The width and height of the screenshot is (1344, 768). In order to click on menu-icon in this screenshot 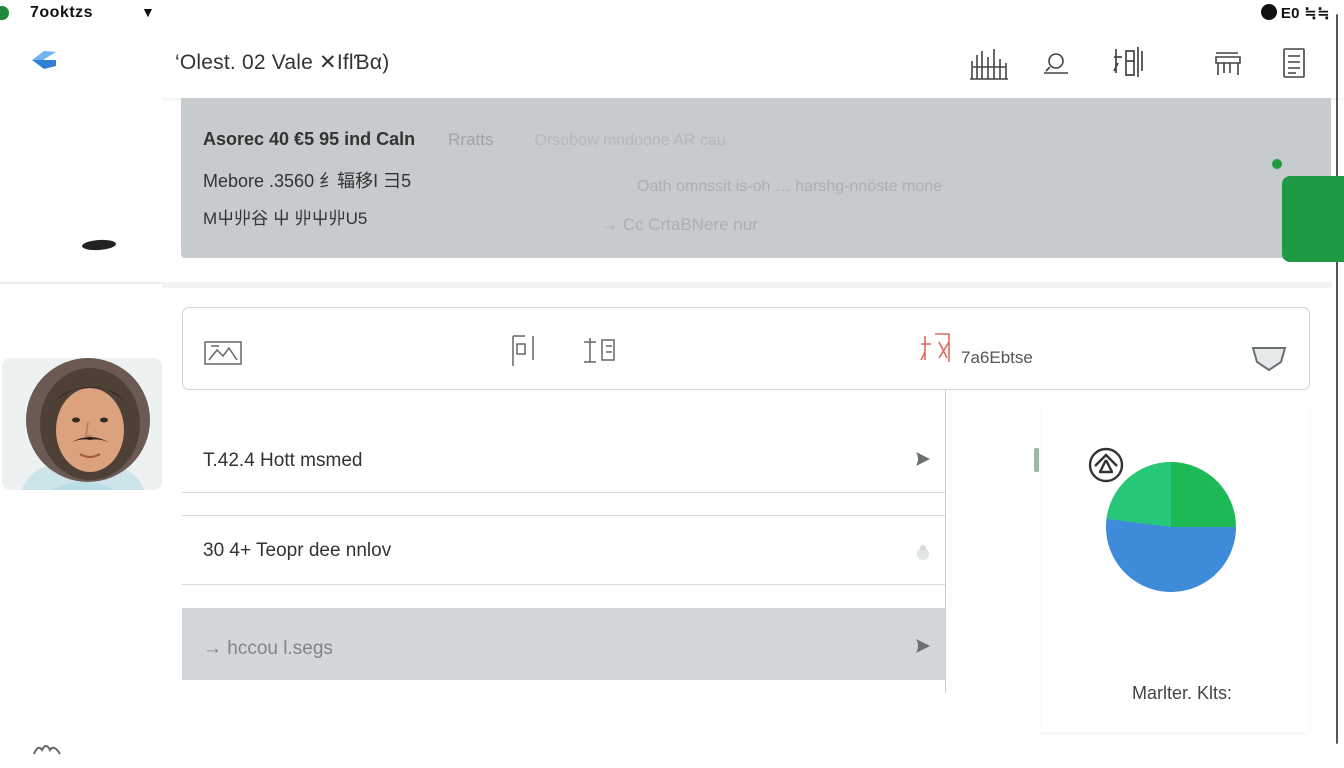, I will do `click(1294, 63)`.